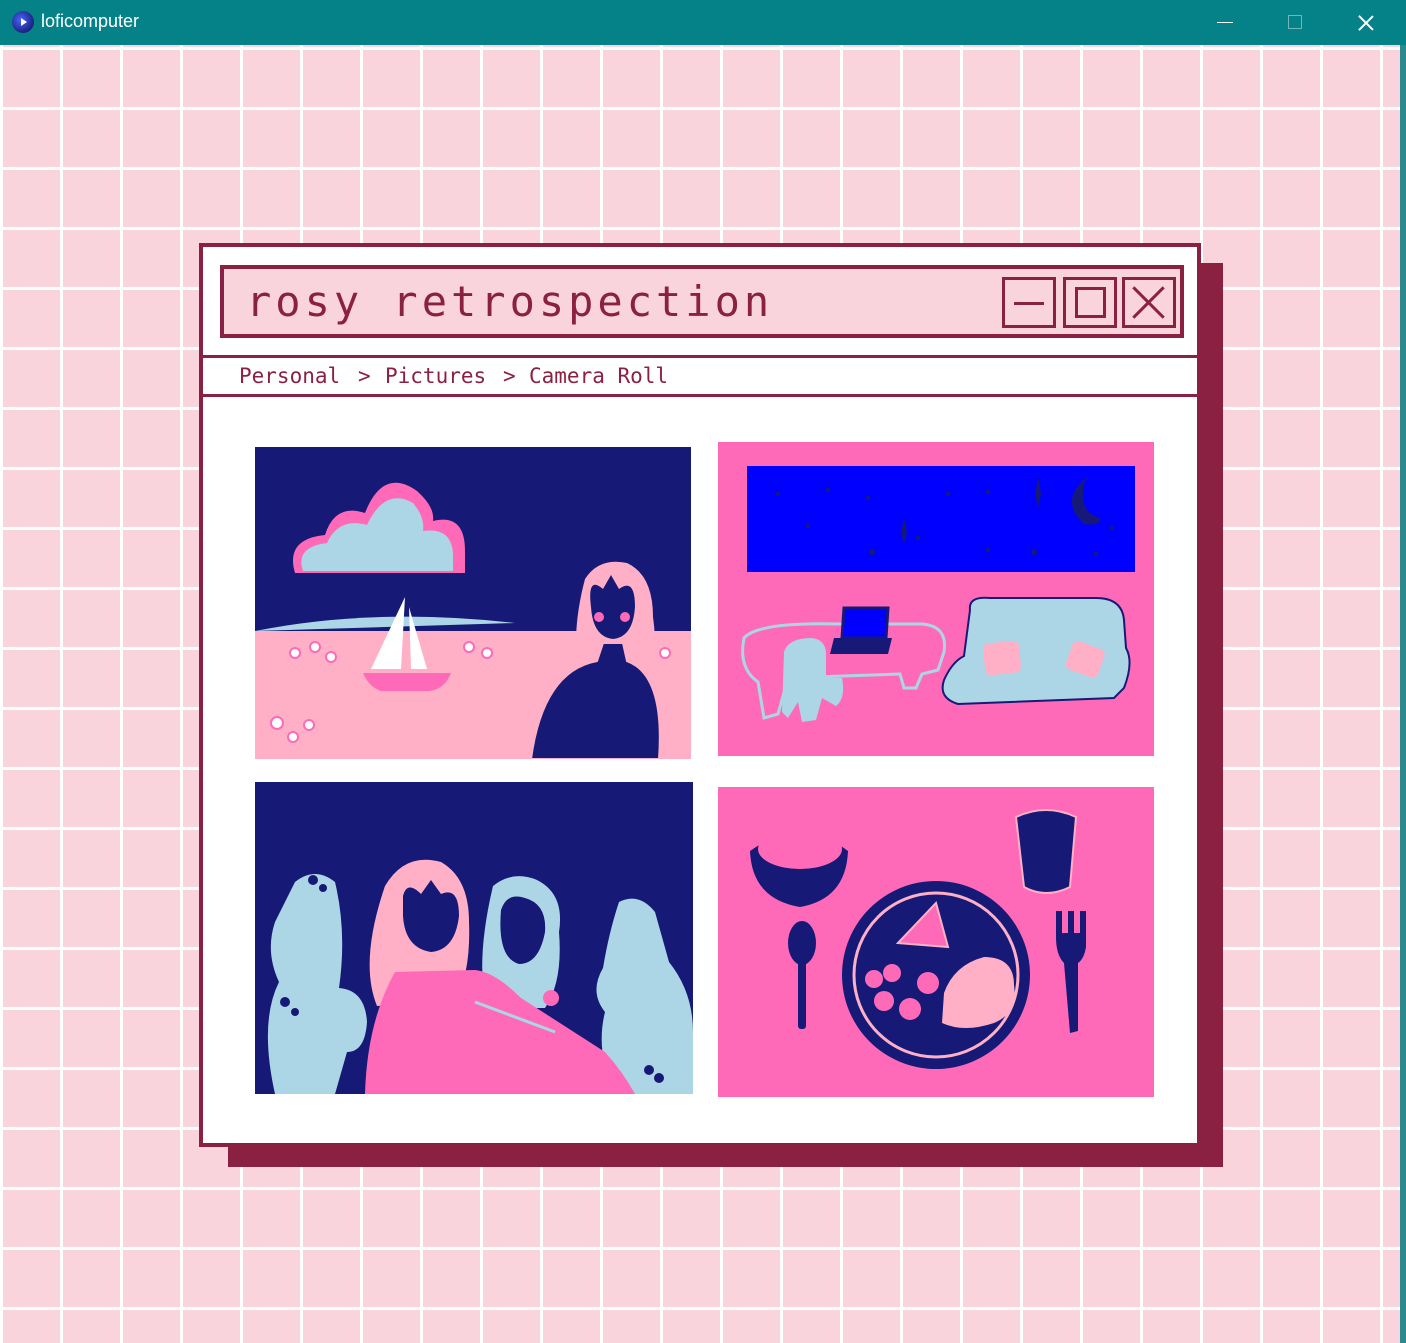 This screenshot has height=1343, width=1406. What do you see at coordinates (474, 938) in the screenshot?
I see `photo-two-friends` at bounding box center [474, 938].